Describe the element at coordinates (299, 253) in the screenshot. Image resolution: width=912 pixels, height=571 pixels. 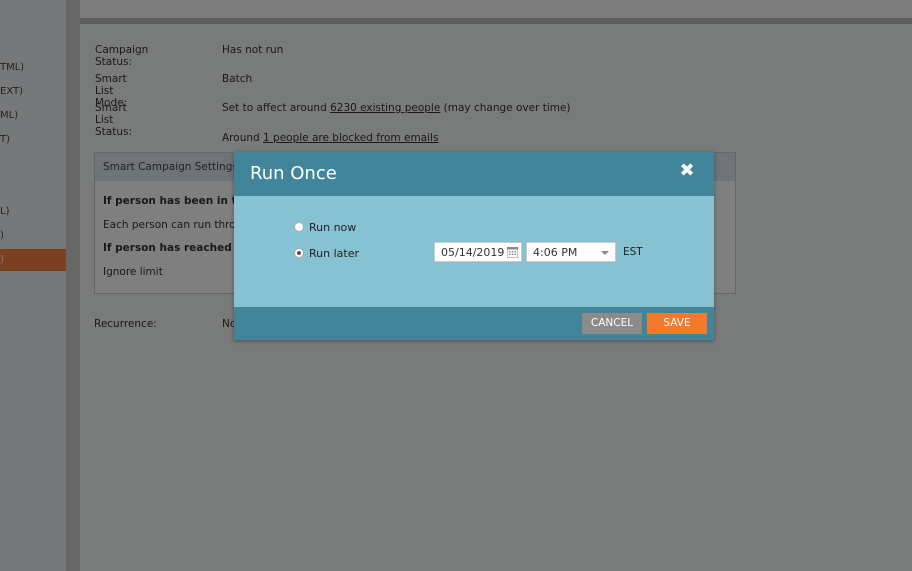
I see `run-later-radio` at that location.